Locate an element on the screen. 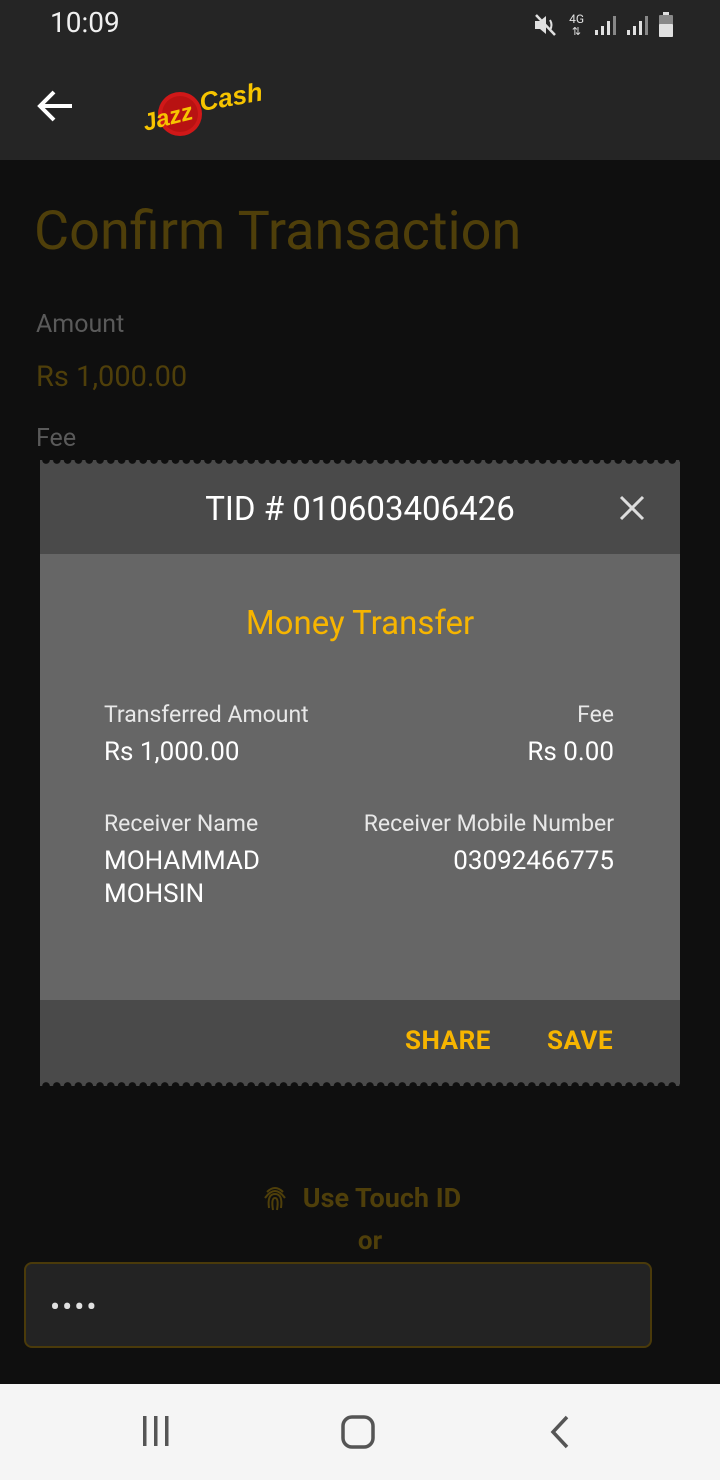  transferred-amount-value: Rs 1,000.00 is located at coordinates (172, 752).